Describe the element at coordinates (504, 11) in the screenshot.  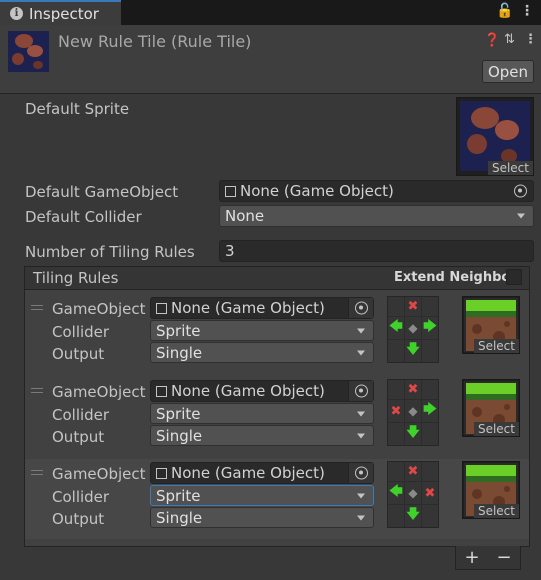
I see `lock-icon: 🔓` at that location.